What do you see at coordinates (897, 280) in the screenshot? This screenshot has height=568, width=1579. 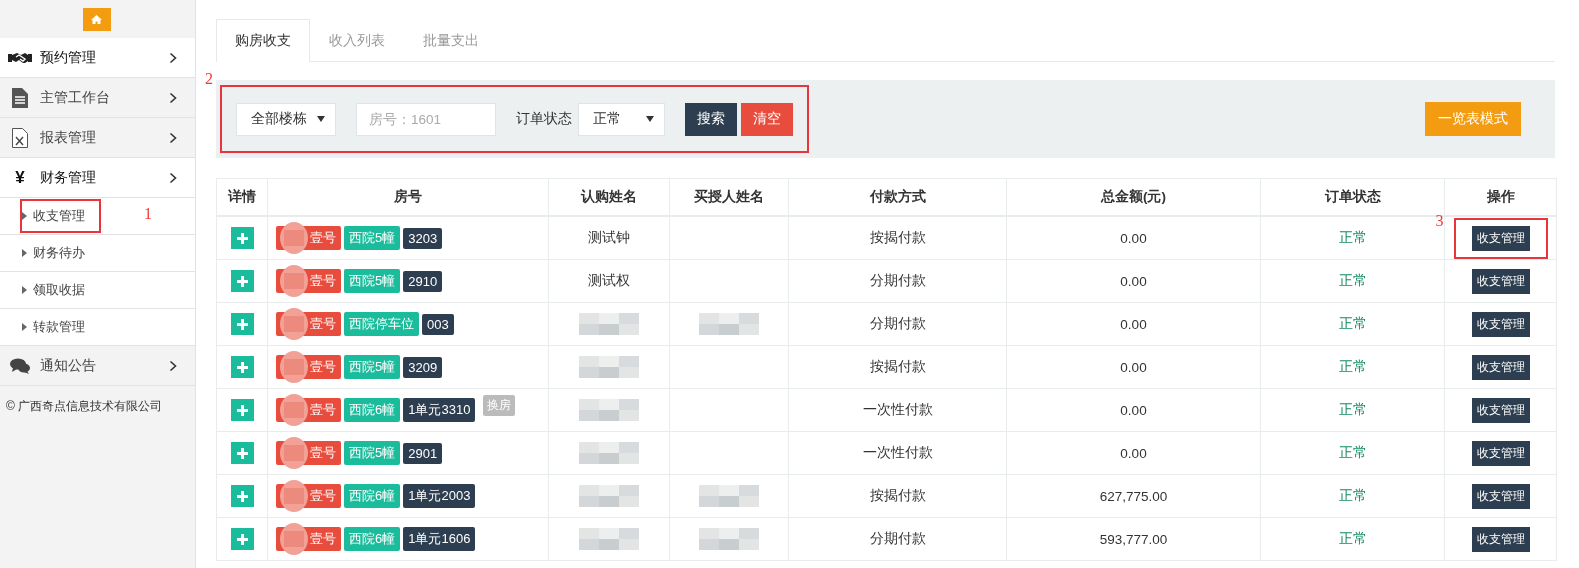 I see `table-cell: 分期付款` at bounding box center [897, 280].